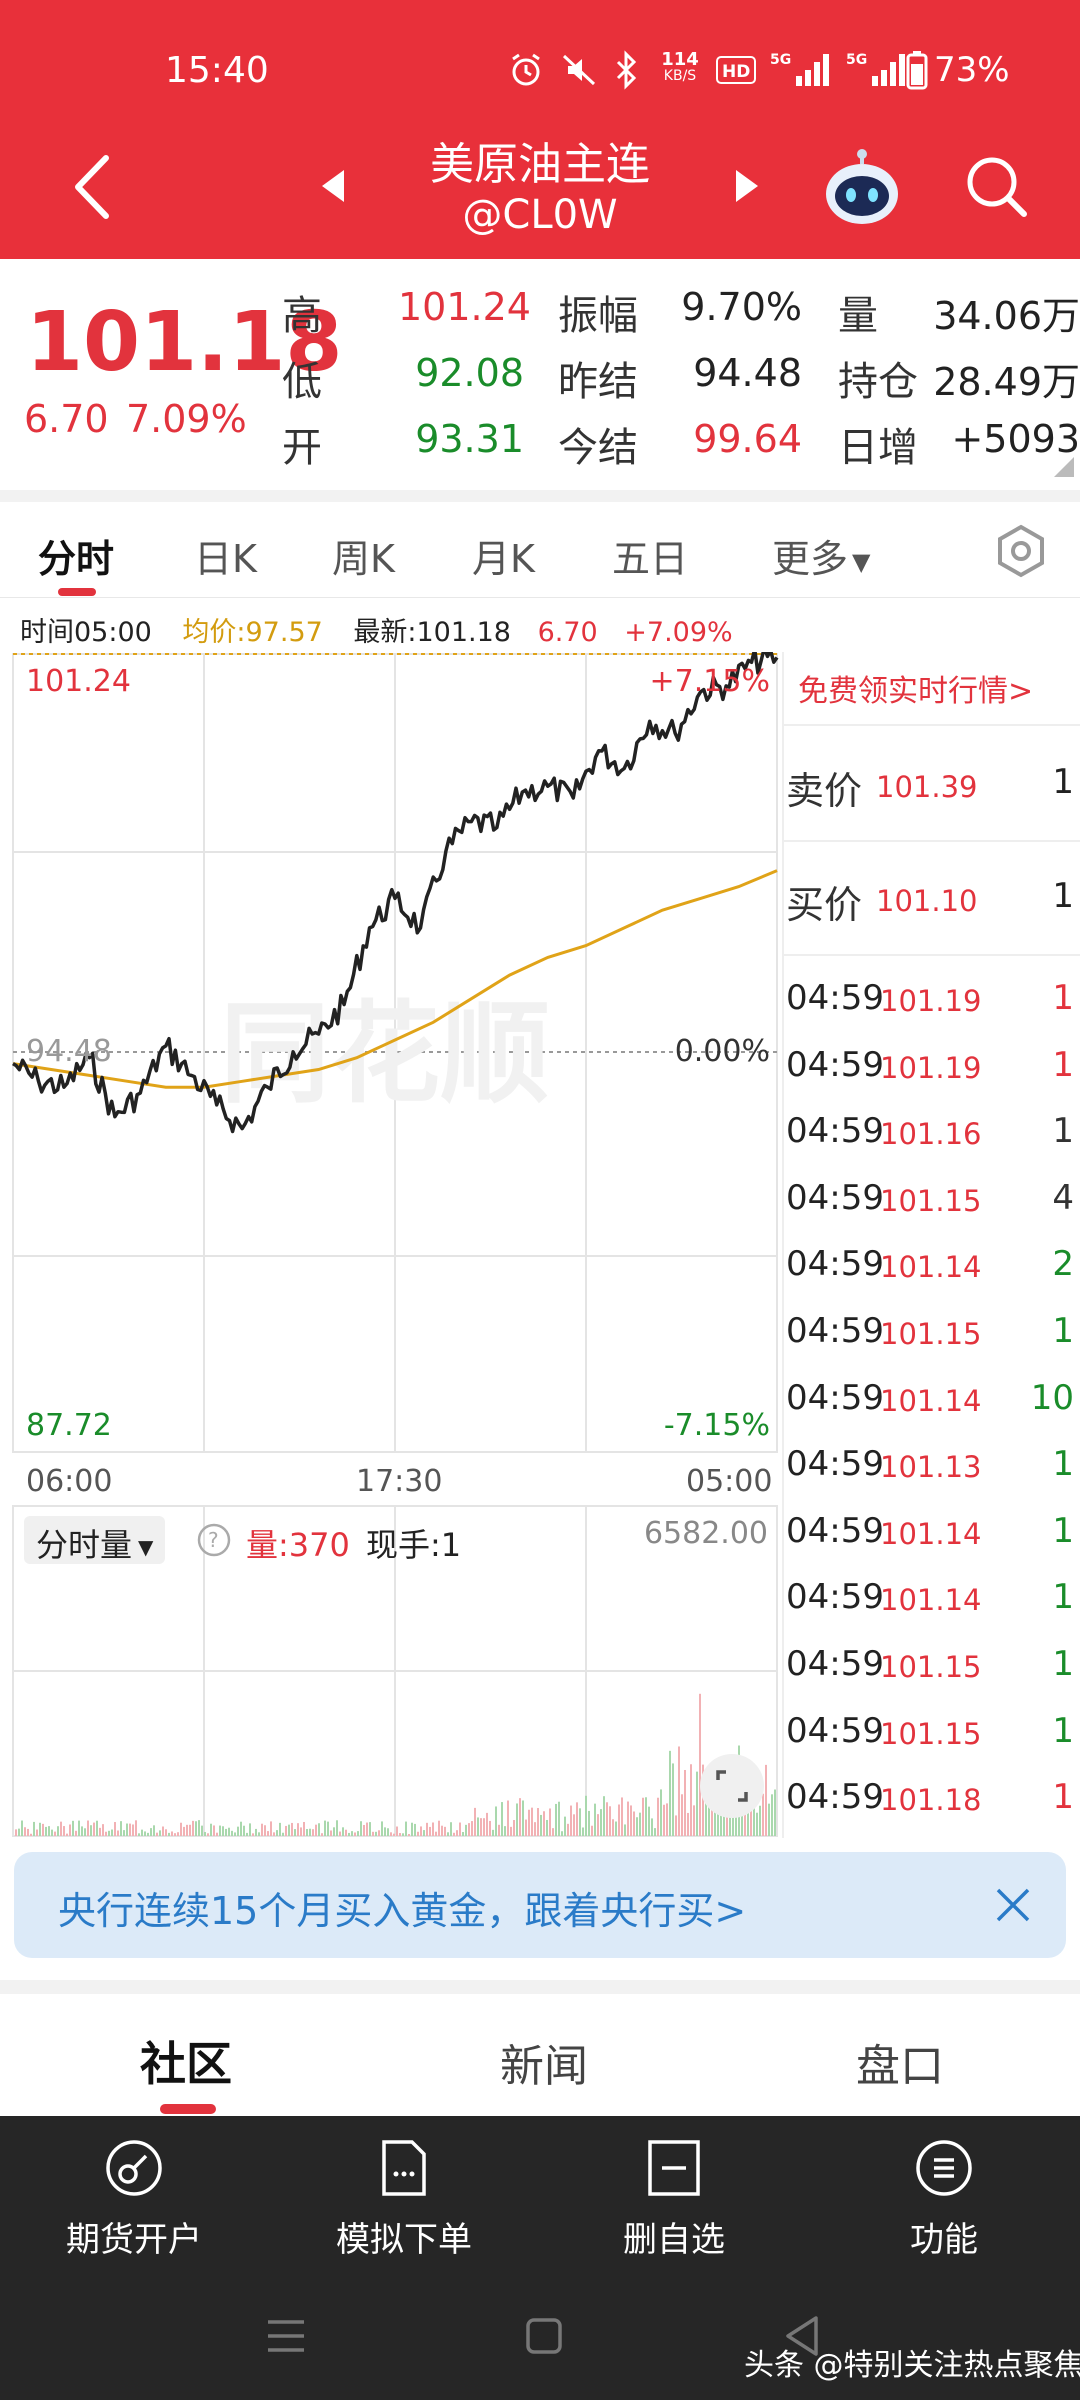 This screenshot has width=1080, height=2400. What do you see at coordinates (931, 1467) in the screenshot?
I see `tick-price: 101.13` at bounding box center [931, 1467].